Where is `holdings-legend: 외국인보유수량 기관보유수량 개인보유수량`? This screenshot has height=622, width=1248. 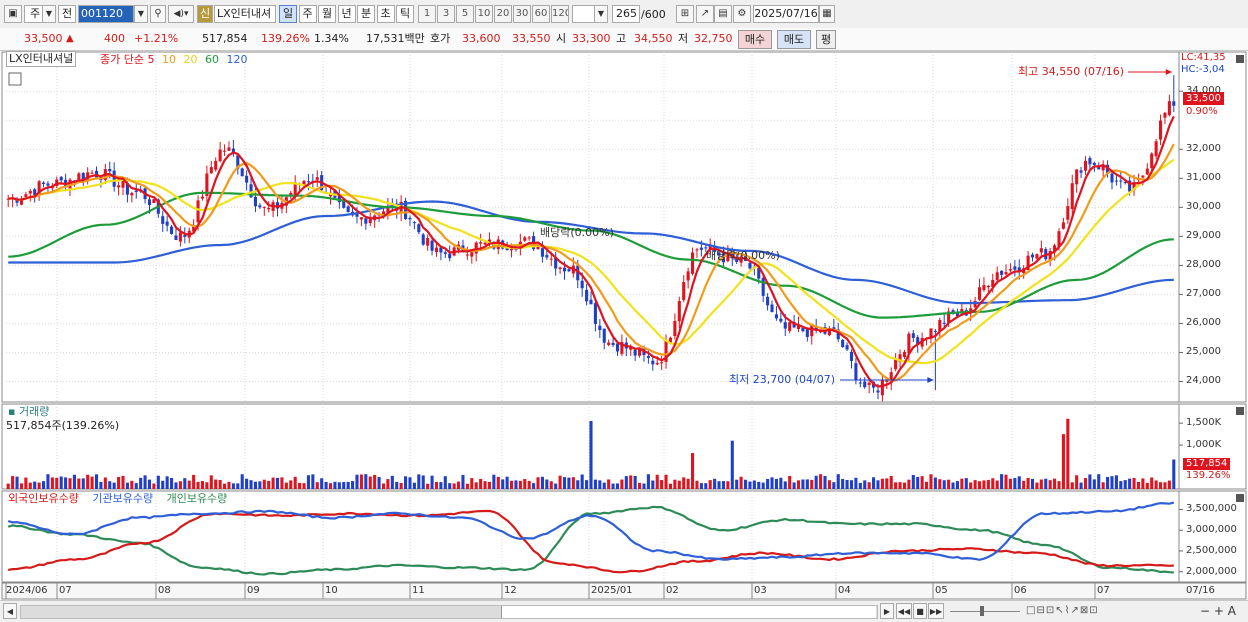 holdings-legend: 외국인보유수량 기관보유수량 개인보유수량 is located at coordinates (117, 499).